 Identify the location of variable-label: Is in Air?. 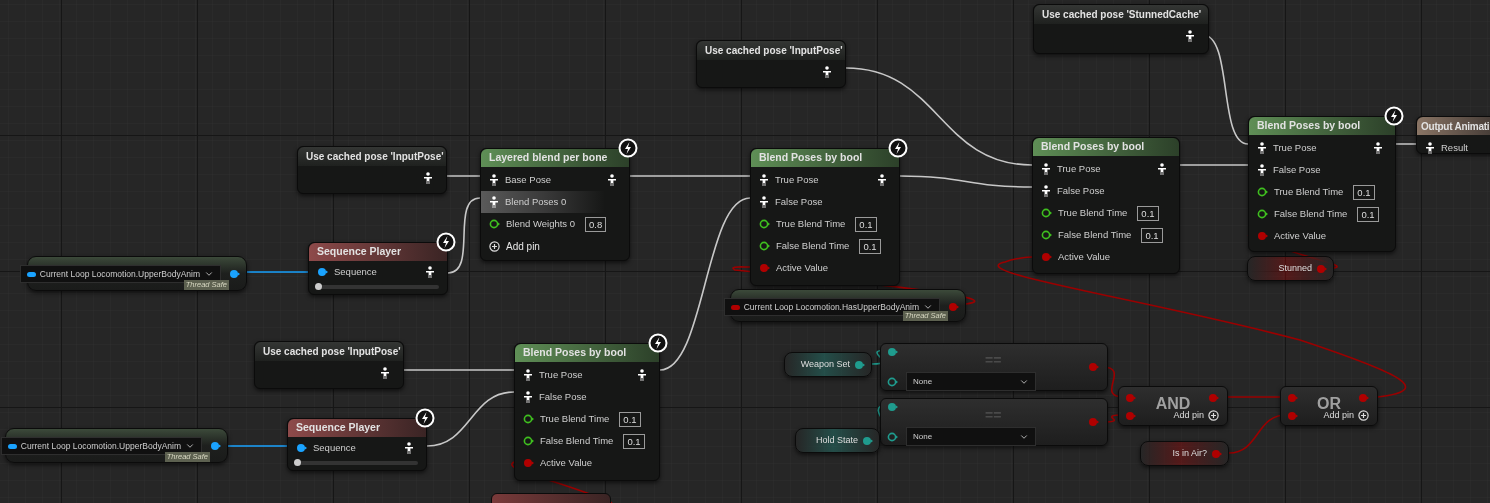
(1189, 453).